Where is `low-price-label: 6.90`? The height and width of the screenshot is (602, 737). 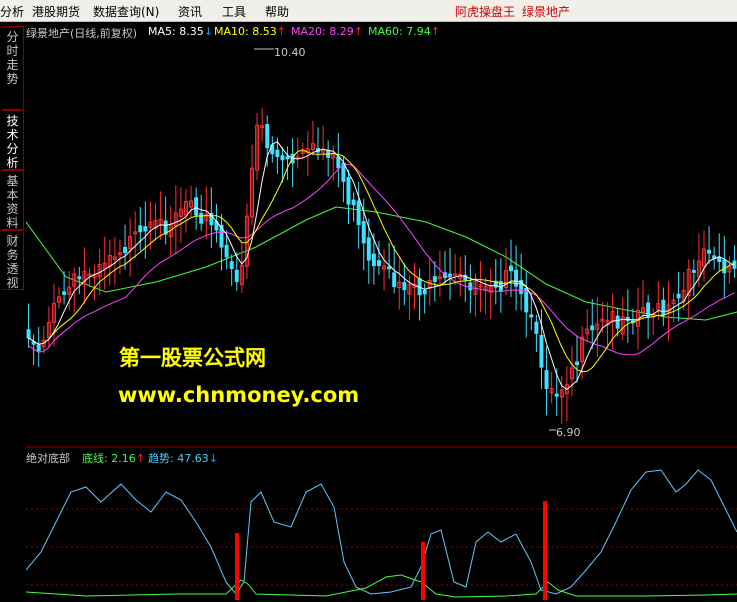
low-price-label: 6.90 is located at coordinates (568, 432).